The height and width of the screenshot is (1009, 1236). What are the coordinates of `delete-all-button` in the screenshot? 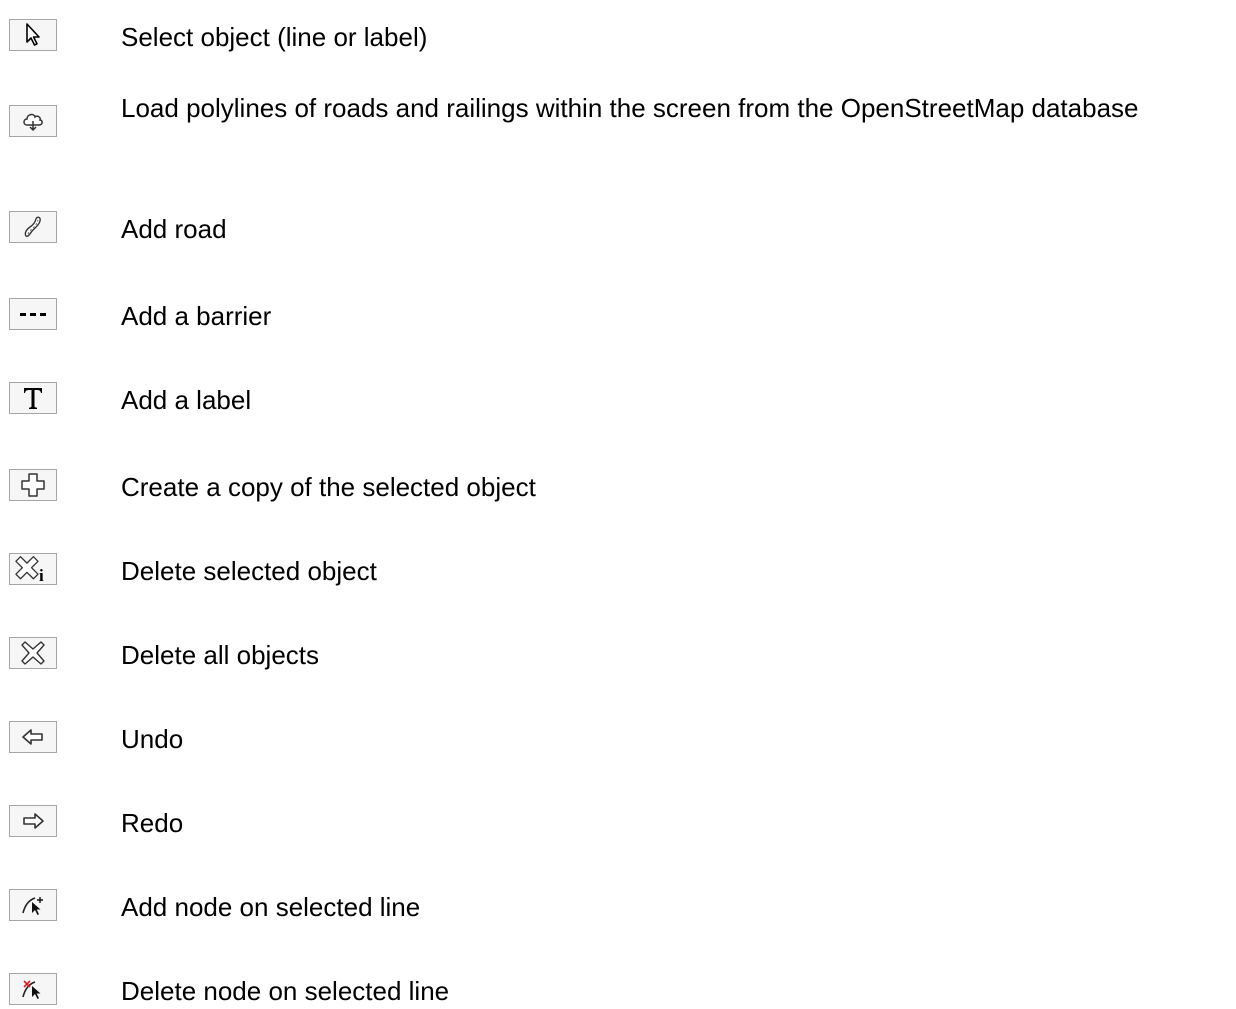 It's located at (33, 653).